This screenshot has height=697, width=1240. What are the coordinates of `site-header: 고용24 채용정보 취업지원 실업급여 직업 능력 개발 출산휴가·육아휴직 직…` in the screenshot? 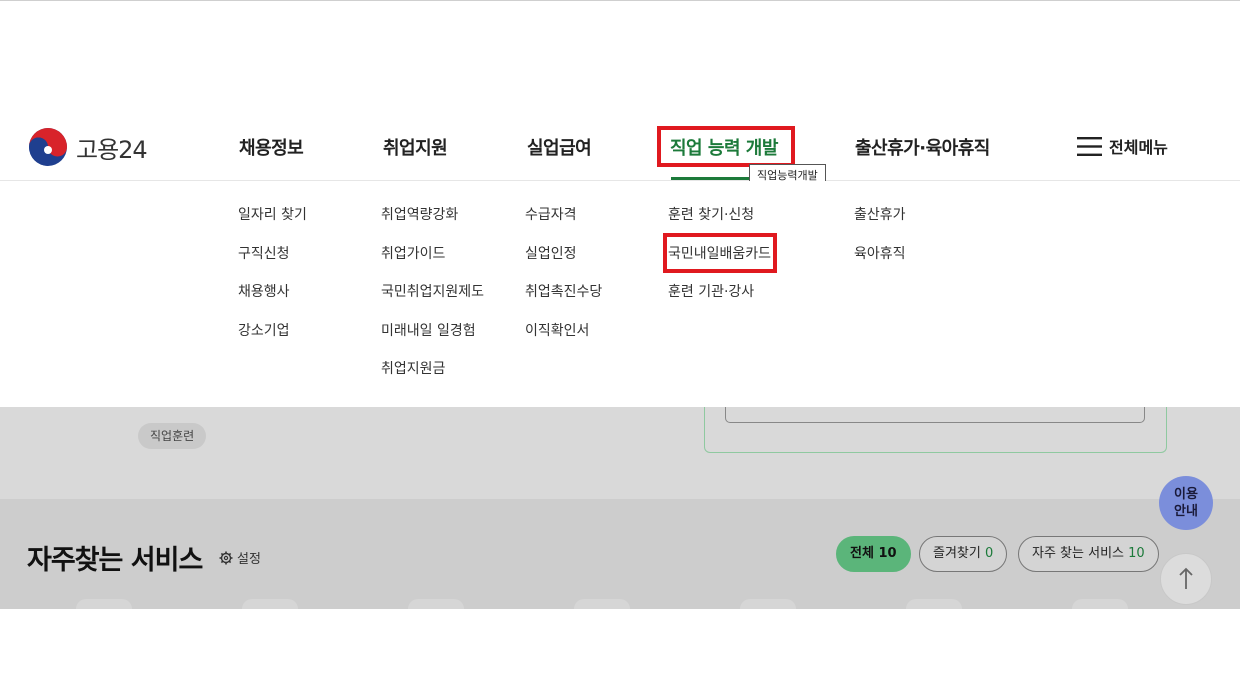 It's located at (620, 148).